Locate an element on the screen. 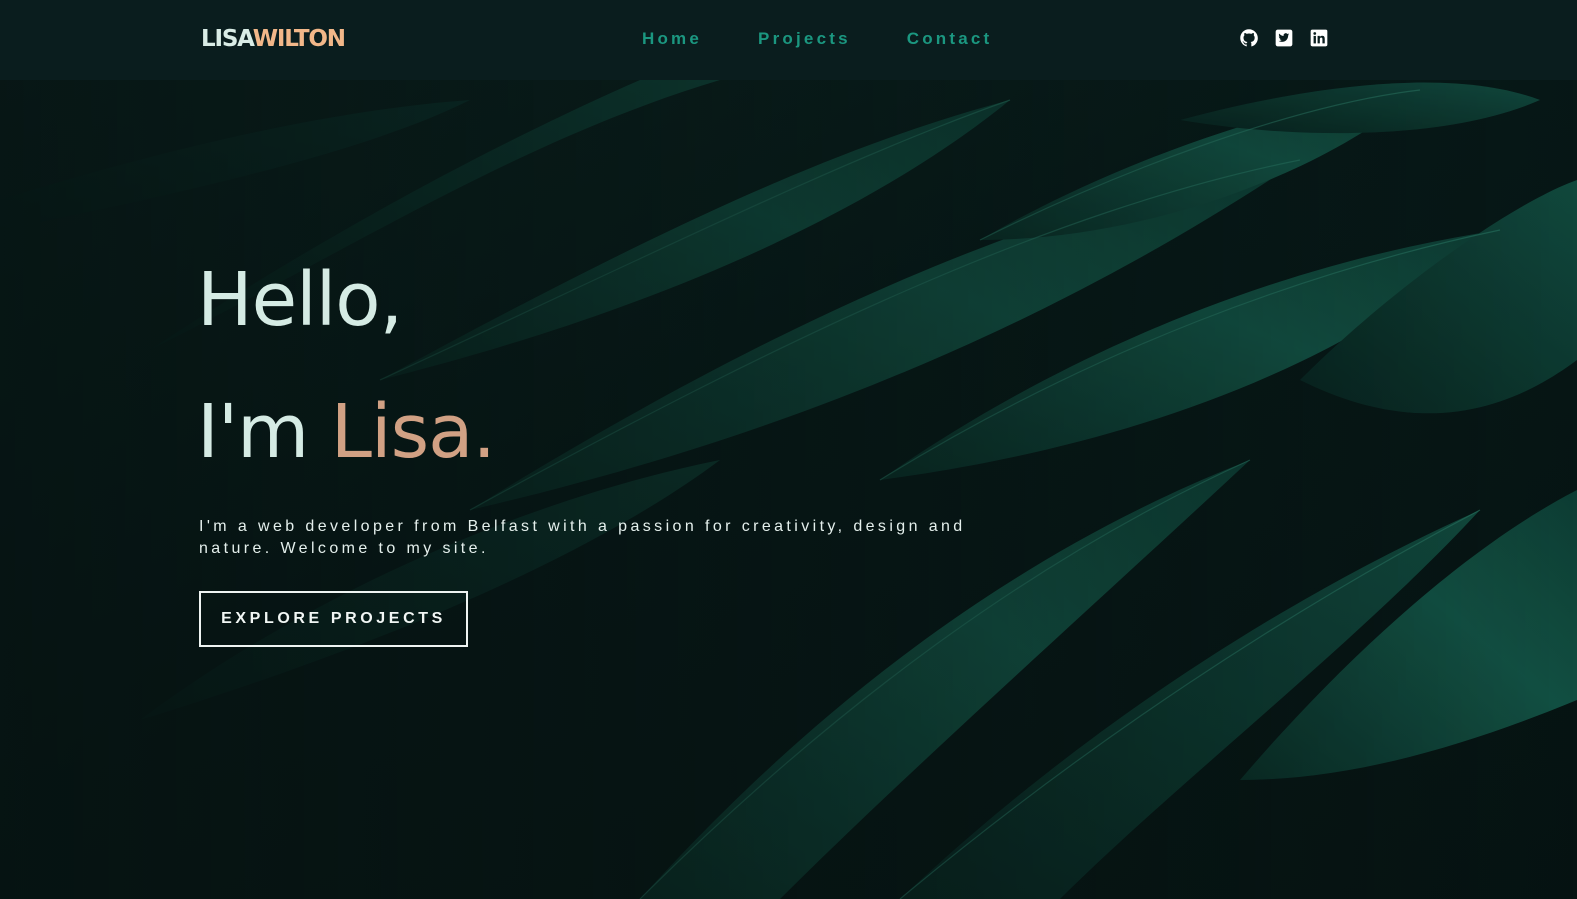  hero-greeting: Hello, is located at coordinates (300, 300).